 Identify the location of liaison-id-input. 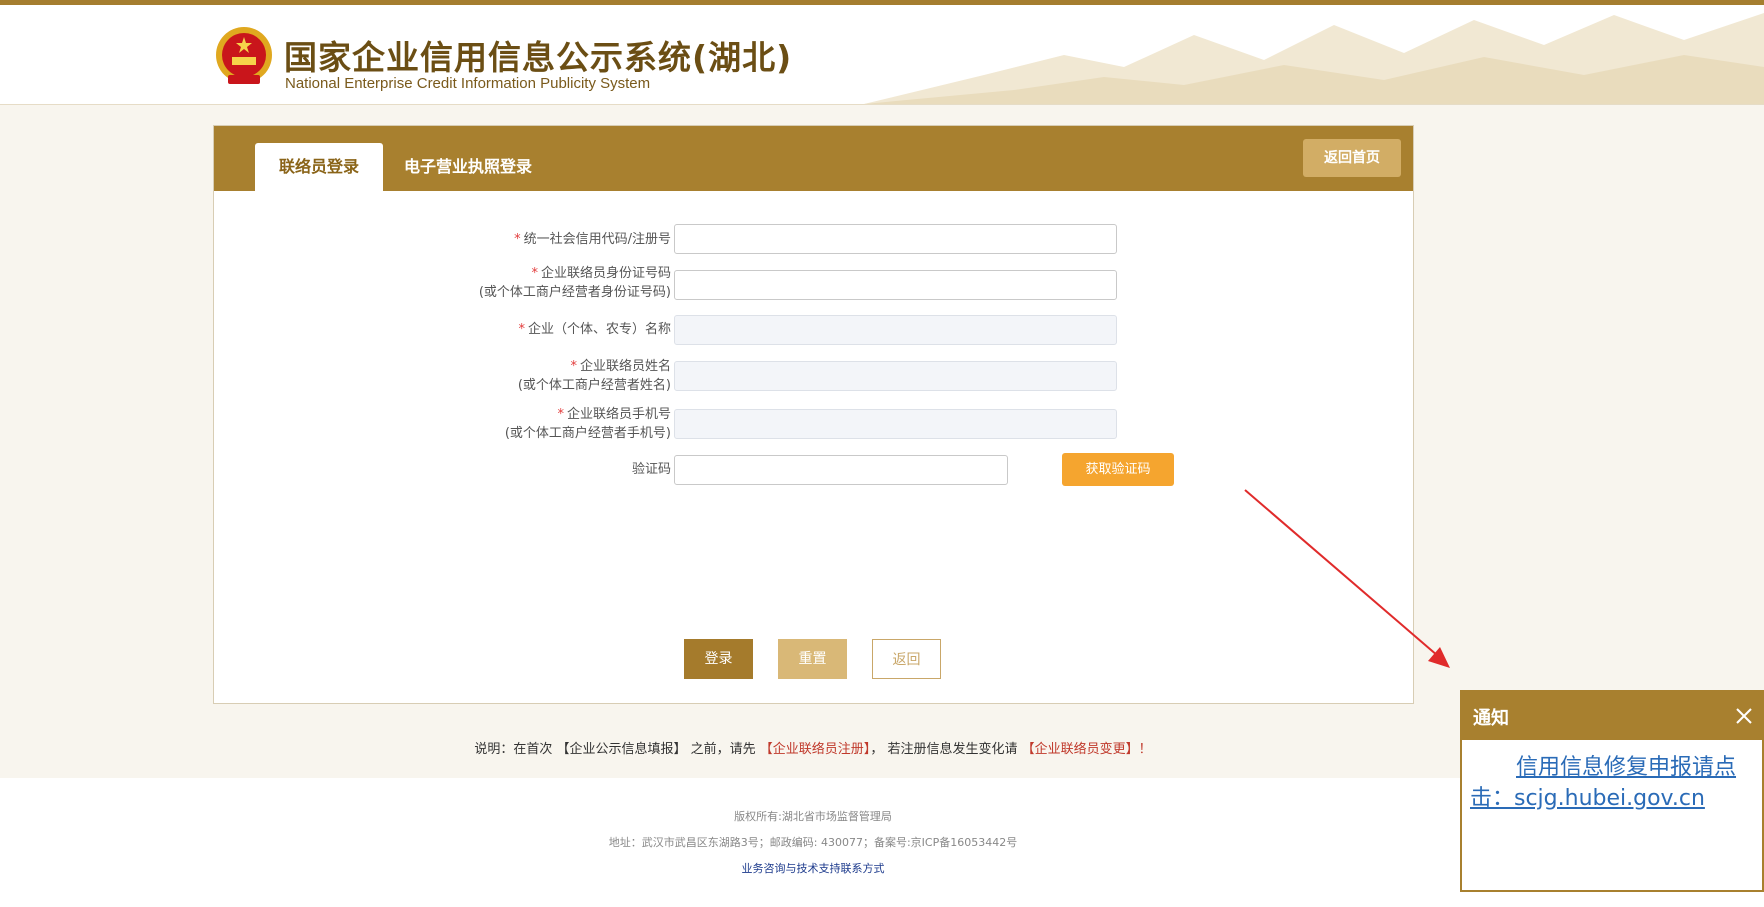
(895, 285).